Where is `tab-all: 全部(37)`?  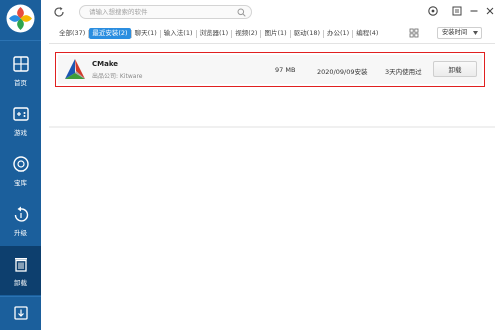 tab-all: 全部(37) is located at coordinates (72, 33).